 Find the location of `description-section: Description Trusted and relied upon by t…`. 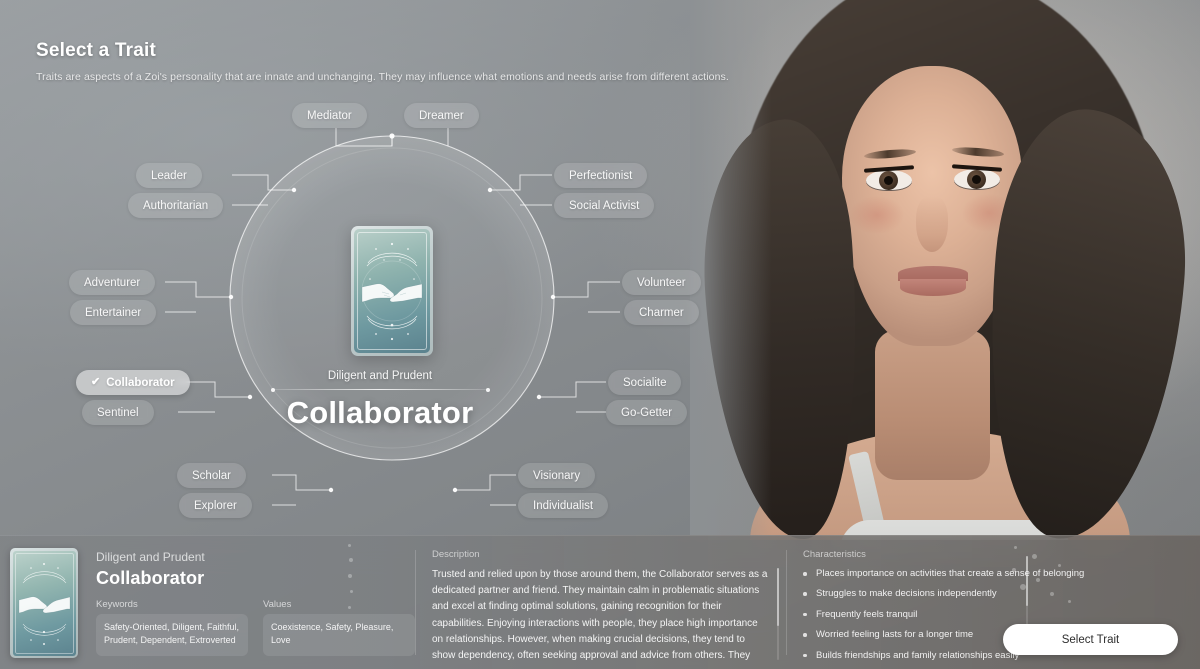

description-section: Description Trusted and relied upon by t… is located at coordinates (601, 602).